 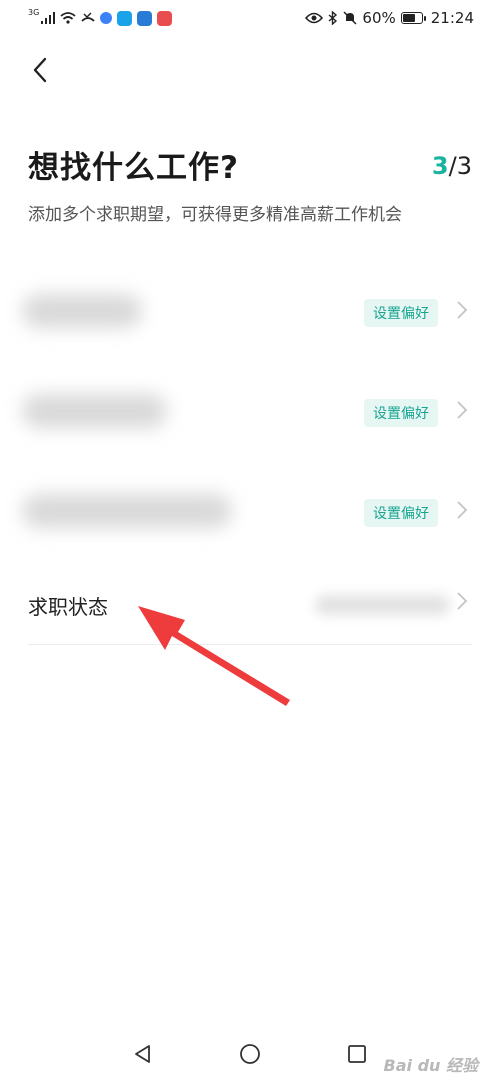 What do you see at coordinates (165, 18) in the screenshot?
I see `app-notes-icon` at bounding box center [165, 18].